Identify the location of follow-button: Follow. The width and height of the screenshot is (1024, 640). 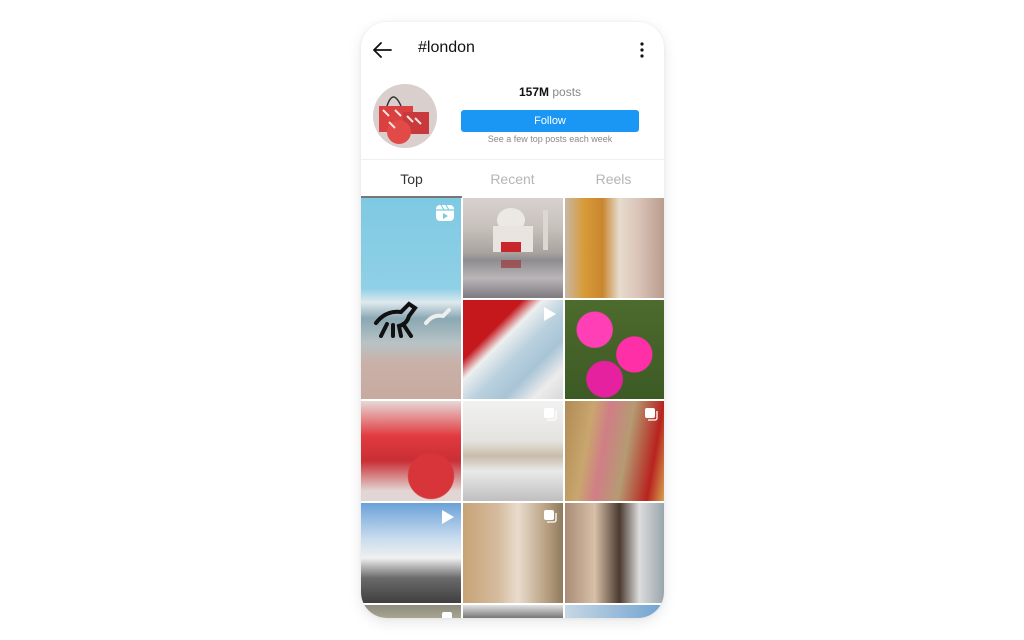
(550, 121).